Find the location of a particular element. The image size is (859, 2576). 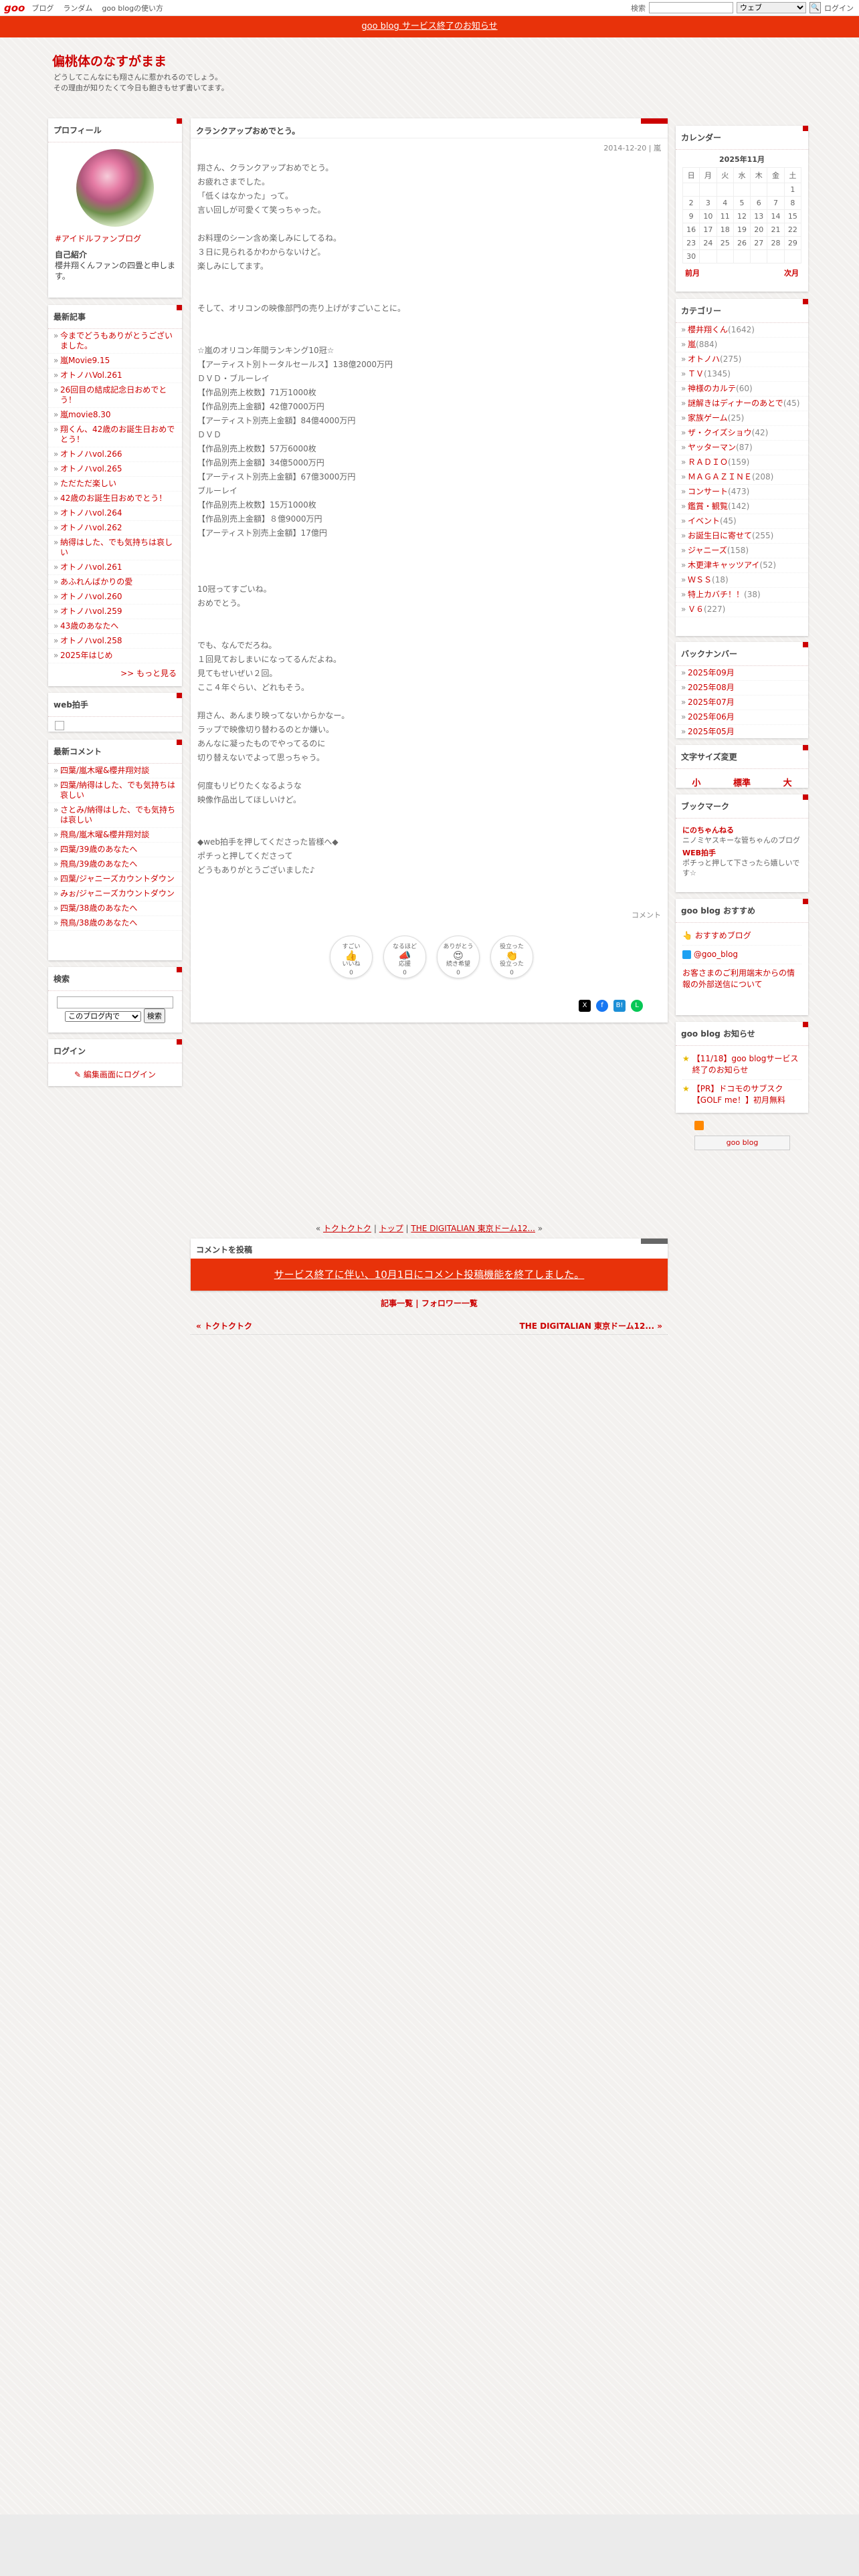

comment-item: 飛鳥/38歳のあなたへ is located at coordinates (115, 924).